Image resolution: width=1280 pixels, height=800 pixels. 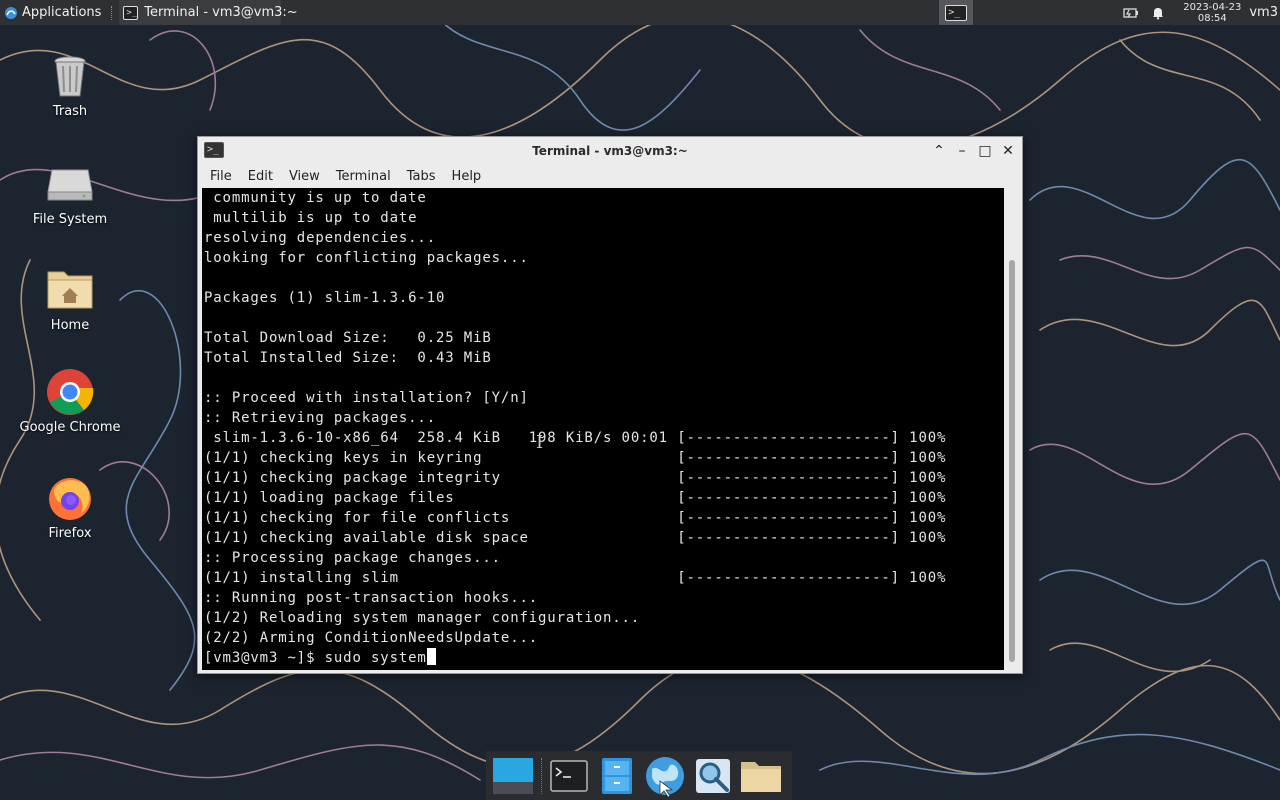 What do you see at coordinates (421, 176) in the screenshot?
I see `menu-tabs: Tabs` at bounding box center [421, 176].